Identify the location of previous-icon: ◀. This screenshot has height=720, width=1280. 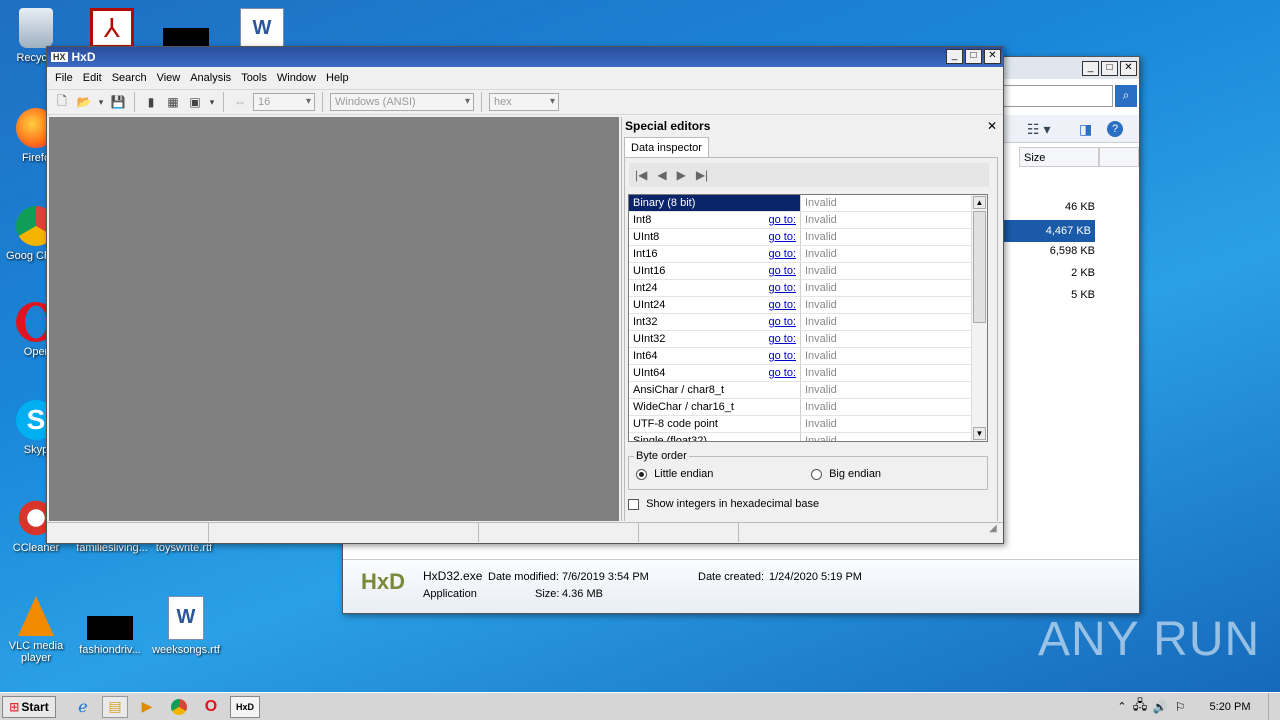
(661, 175).